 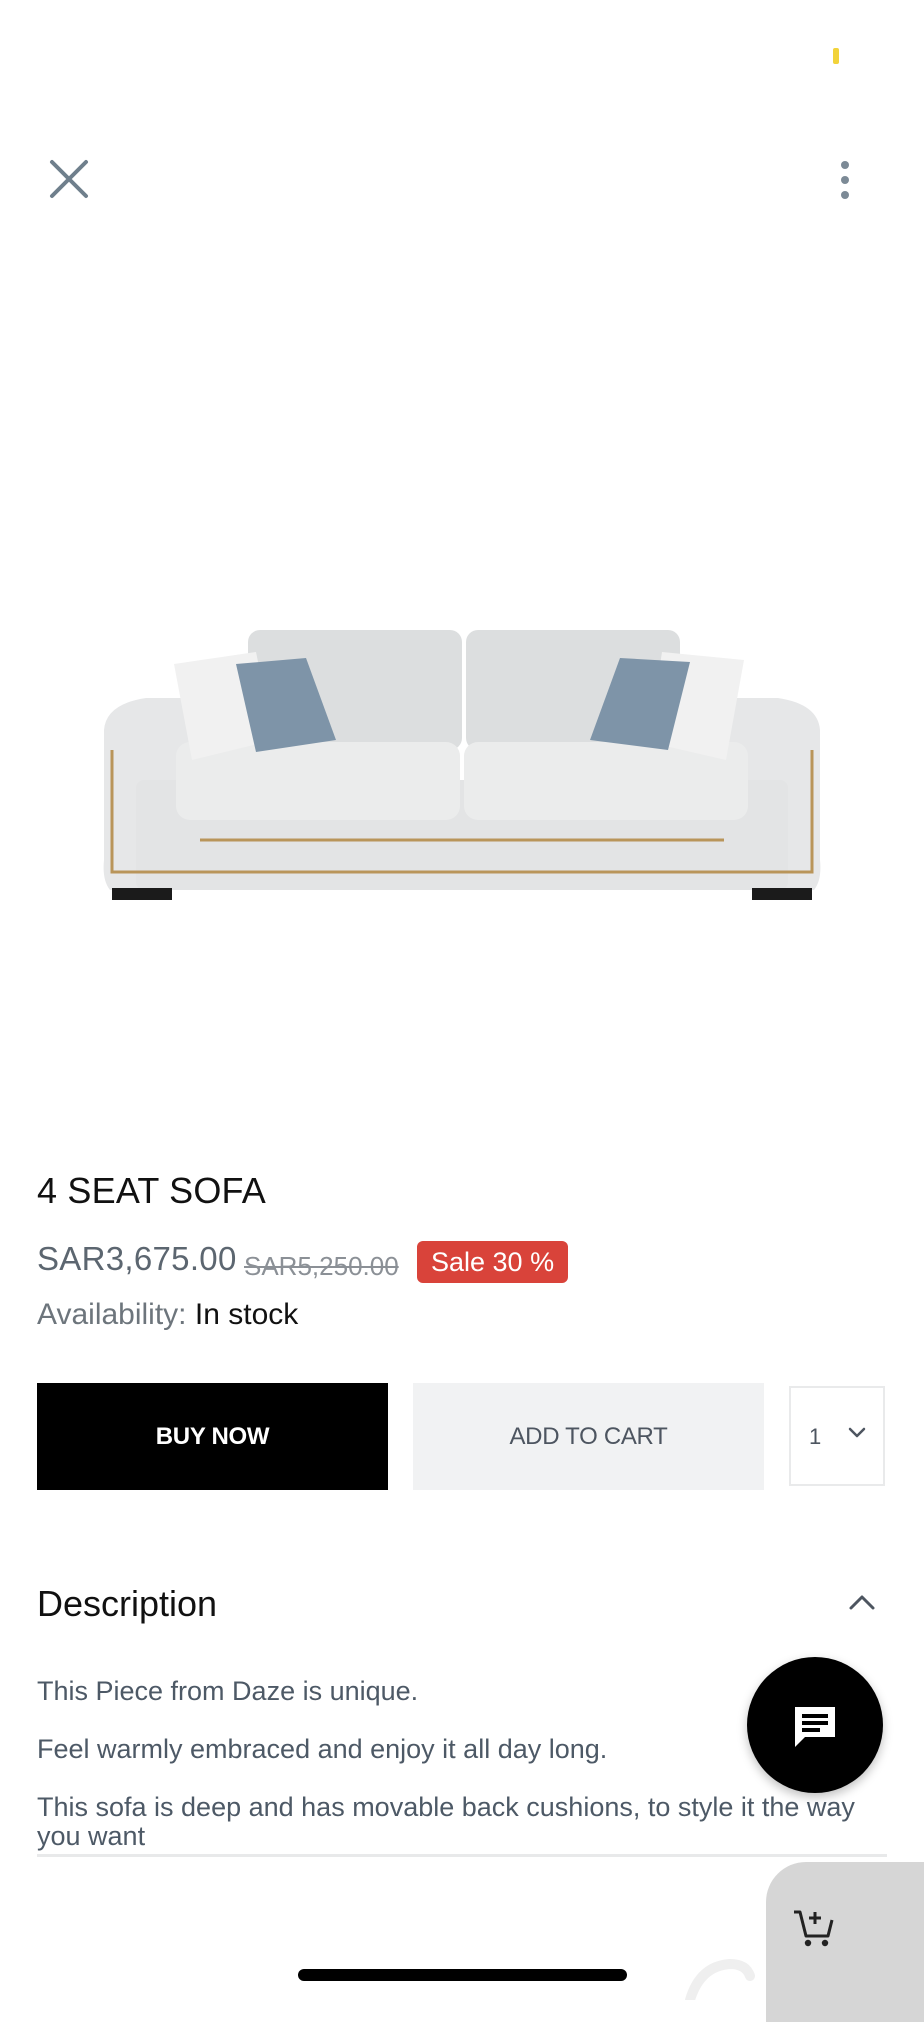 I want to click on product-price: SAR3,675.00, so click(x=137, y=1258).